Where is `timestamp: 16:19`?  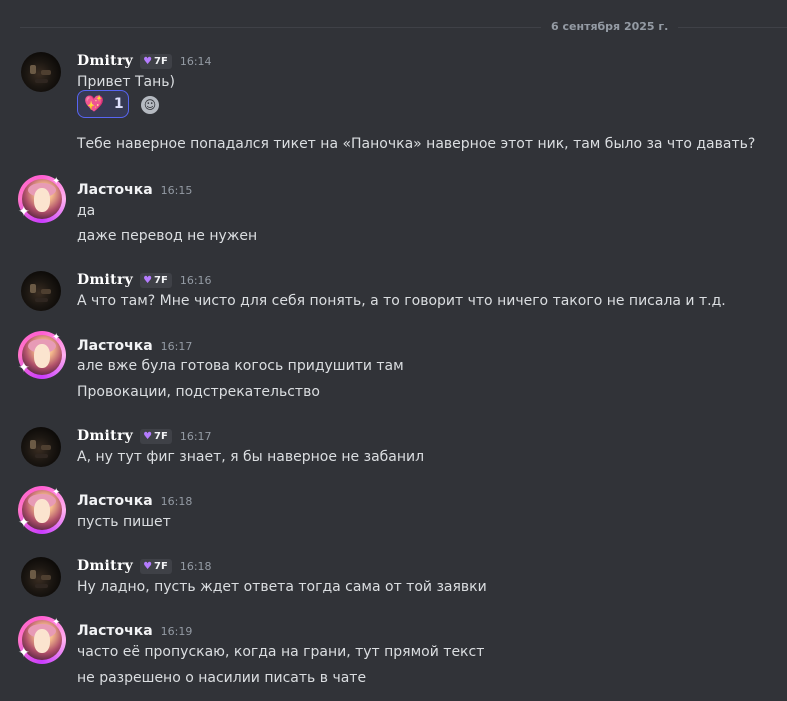 timestamp: 16:19 is located at coordinates (176, 631).